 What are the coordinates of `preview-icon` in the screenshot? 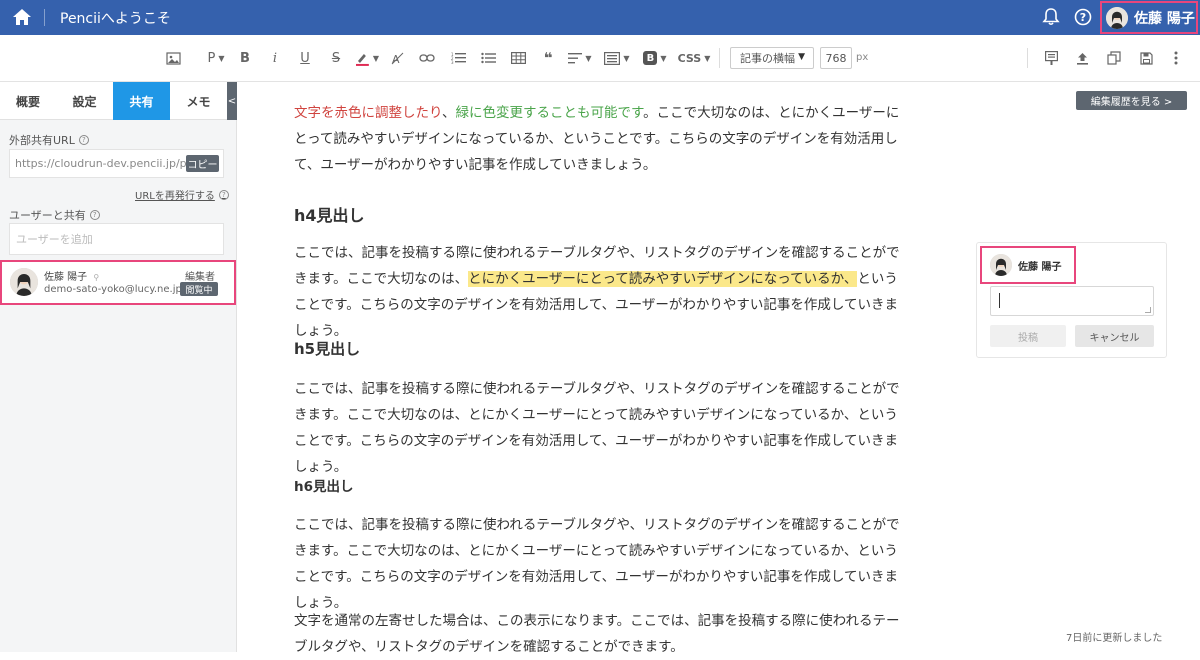 It's located at (1051, 58).